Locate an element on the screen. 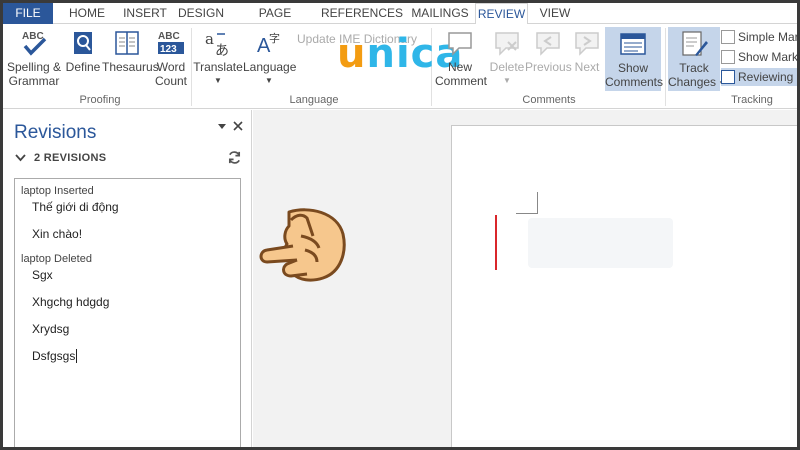 The width and height of the screenshot is (800, 450). comments-label: Comments is located at coordinates (634, 82).